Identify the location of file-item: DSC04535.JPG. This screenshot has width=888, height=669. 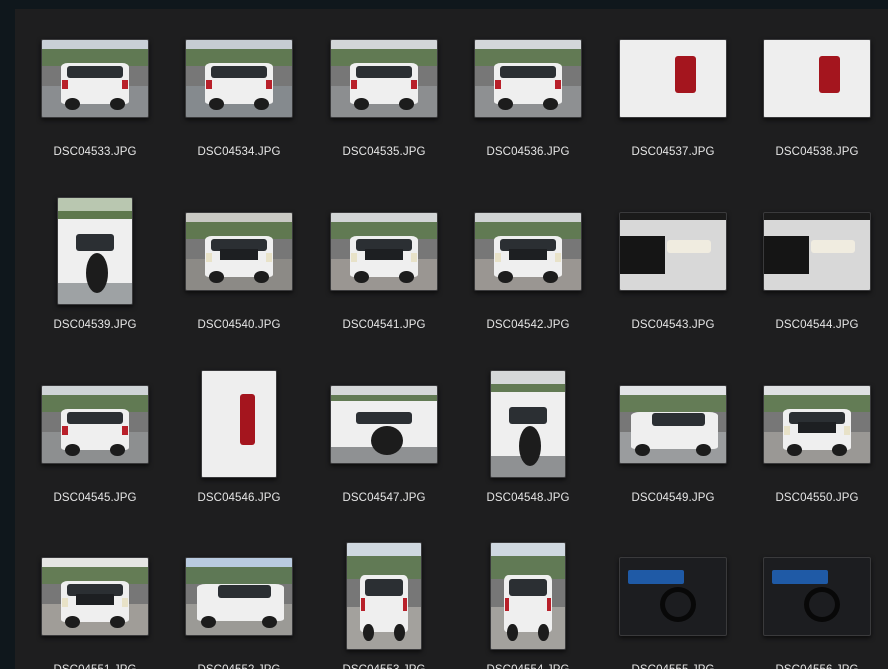
(384, 98).